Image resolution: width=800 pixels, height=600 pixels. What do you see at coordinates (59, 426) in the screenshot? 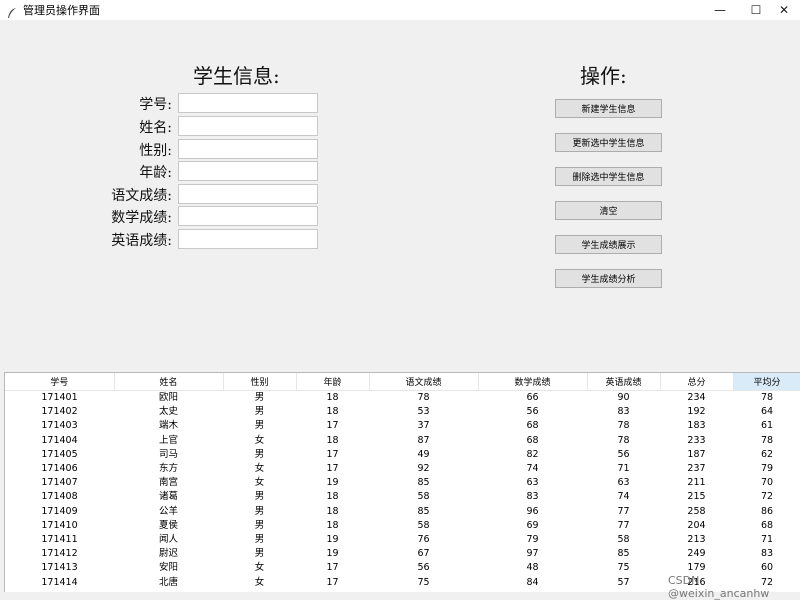
I see `table-cell: 171403` at bounding box center [59, 426].